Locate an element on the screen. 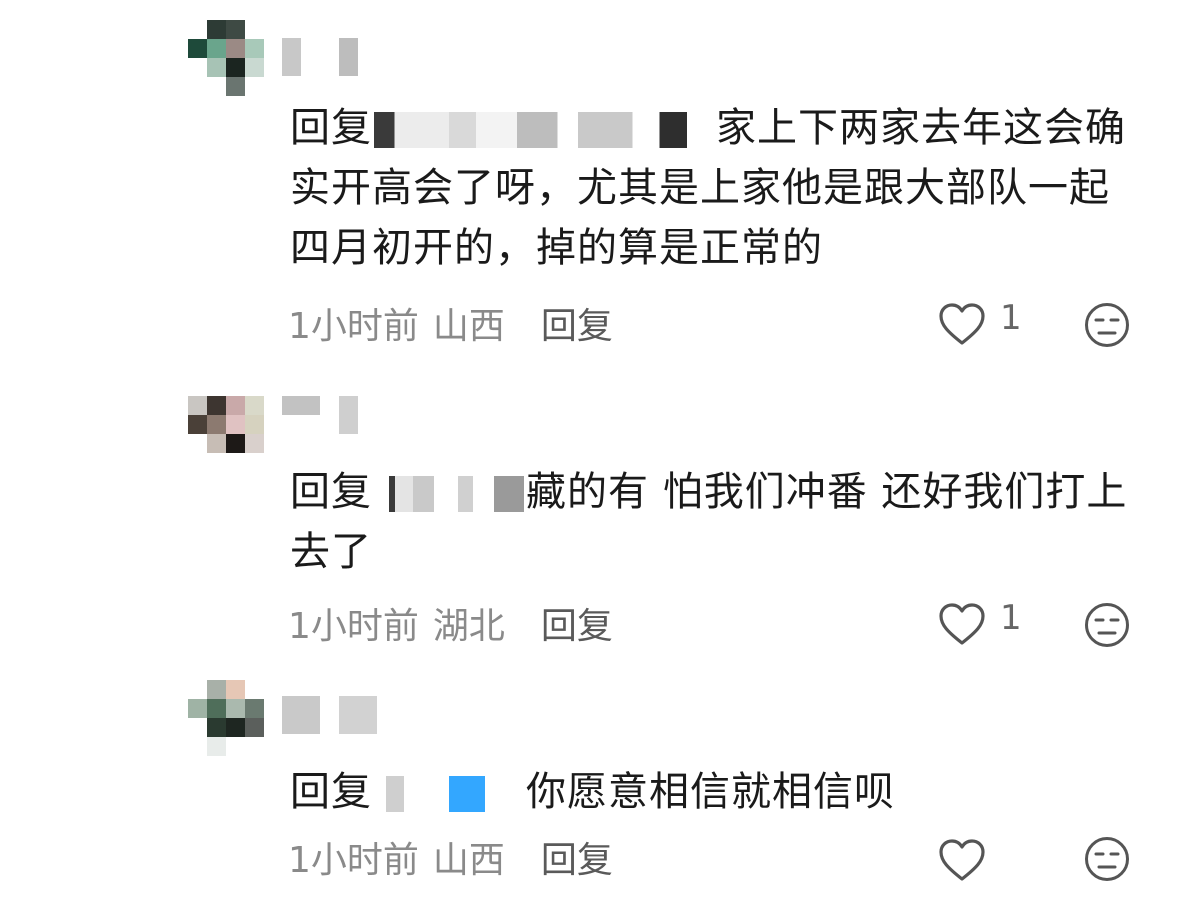 The image size is (1179, 914). comment-text: 回复 藏的有 怕我们冲番 还好我们打上去了 is located at coordinates (710, 522).